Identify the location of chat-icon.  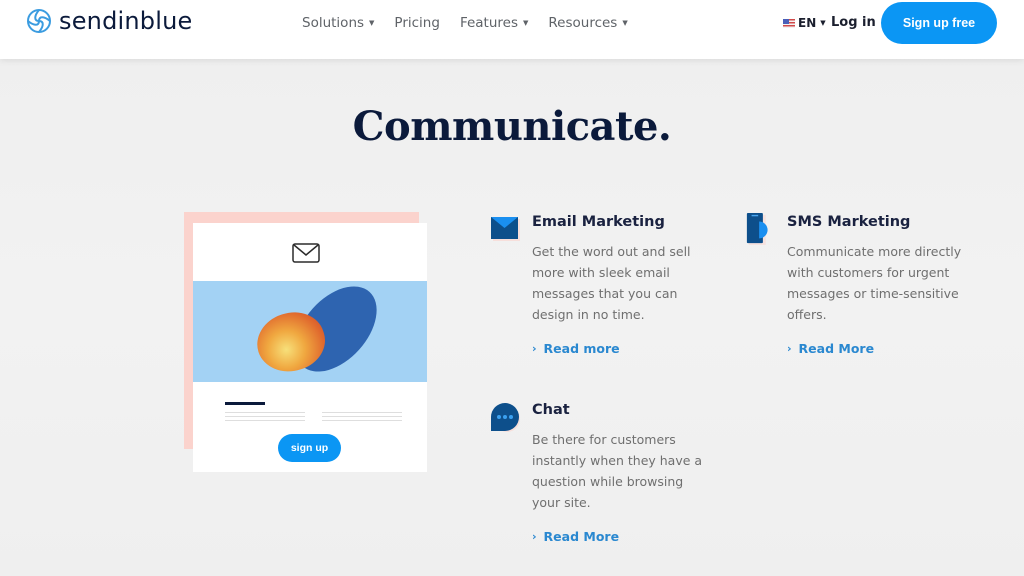
(505, 417).